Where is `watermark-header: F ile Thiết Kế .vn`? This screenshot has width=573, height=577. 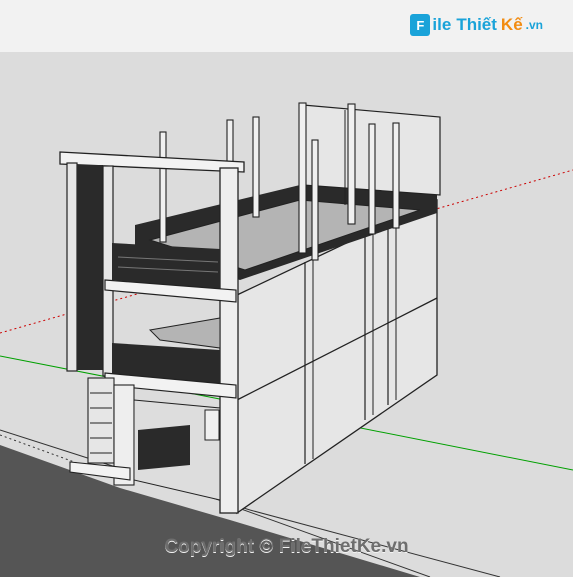 watermark-header: F ile Thiết Kế .vn is located at coordinates (286, 26).